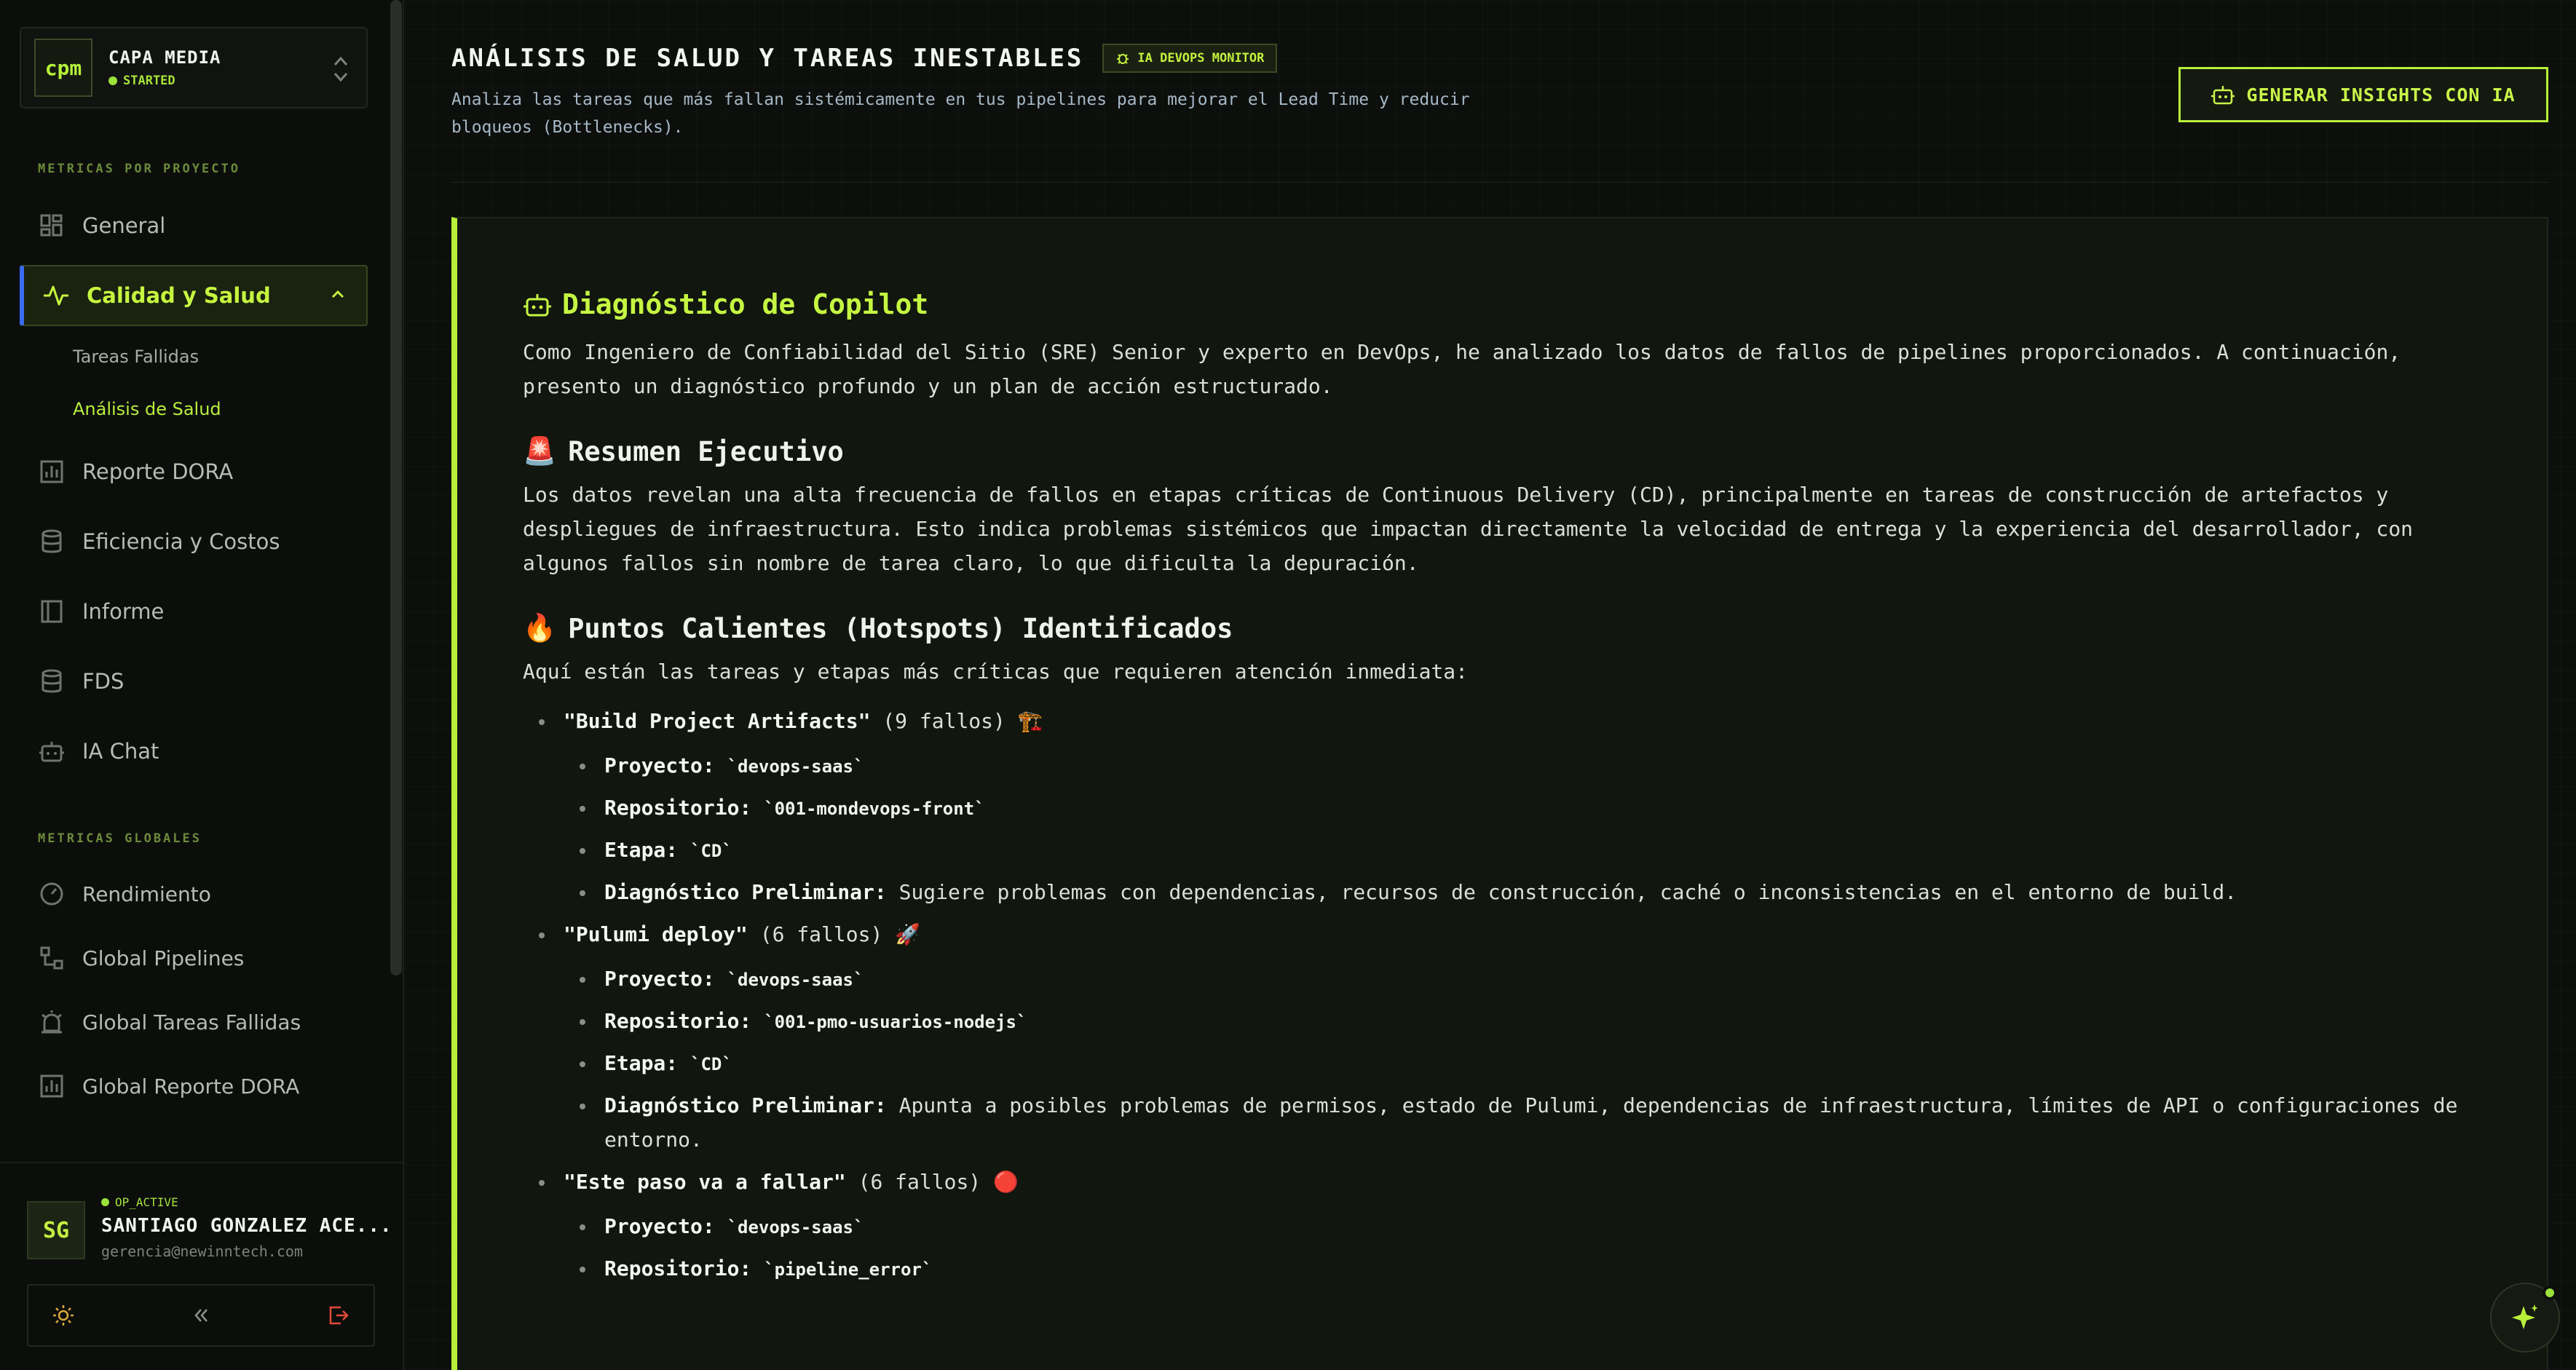 The width and height of the screenshot is (2576, 1370). Describe the element at coordinates (656, 934) in the screenshot. I see `hotspot-name: "Pulumi deploy"` at that location.